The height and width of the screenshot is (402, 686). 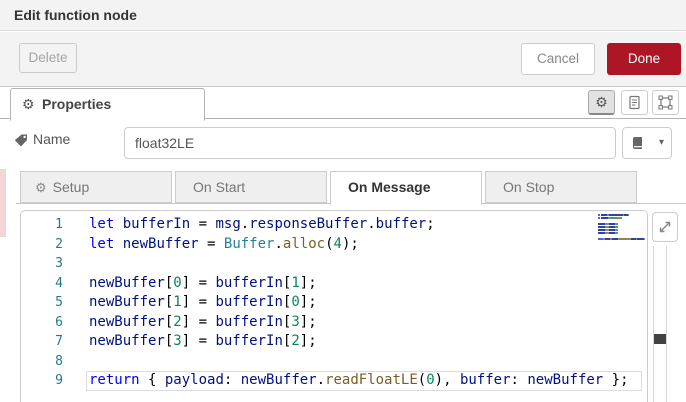 What do you see at coordinates (59, 380) in the screenshot?
I see `line-number: 9` at bounding box center [59, 380].